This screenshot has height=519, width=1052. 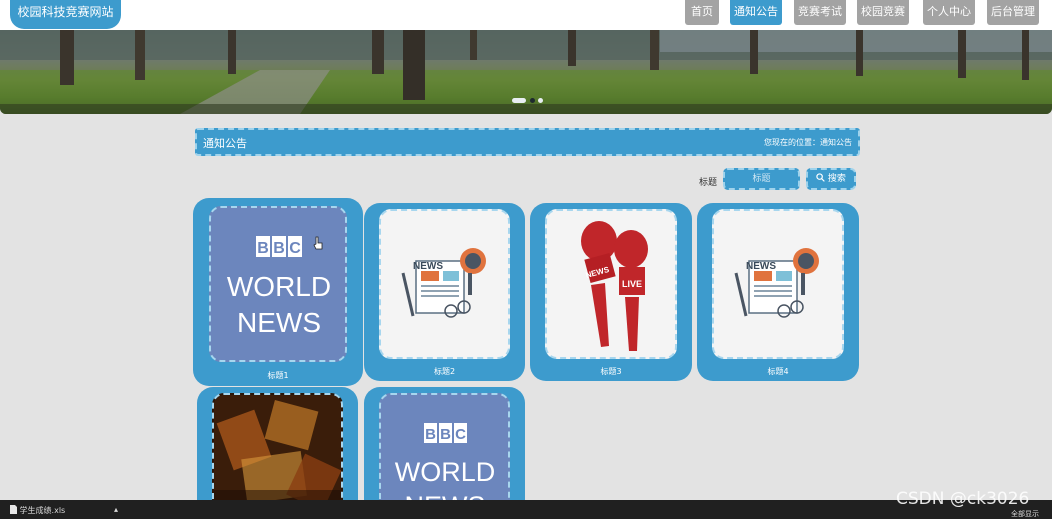 I want to click on show-all-link: 全部显示, so click(x=1025, y=514).